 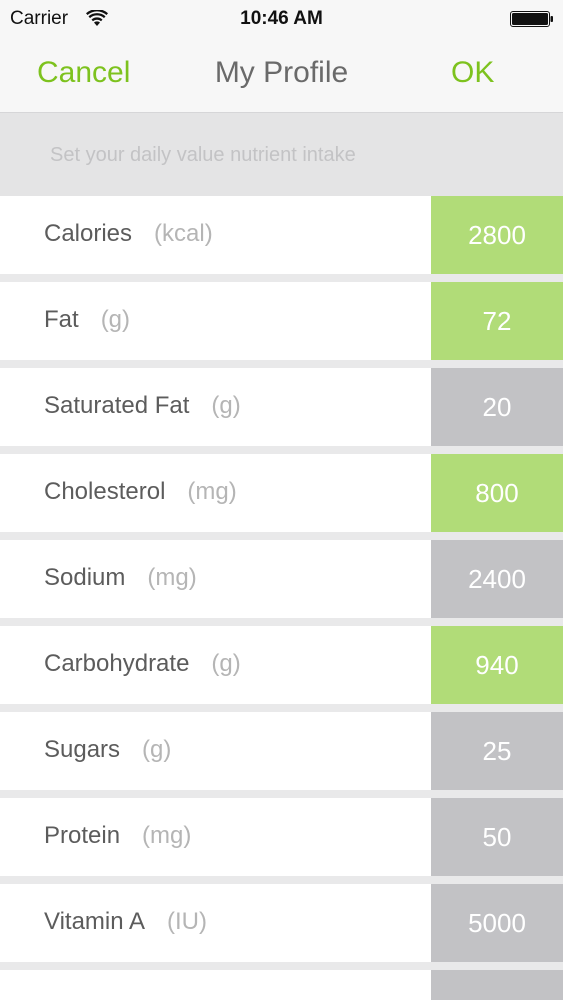 What do you see at coordinates (497, 665) in the screenshot?
I see `nutrient-value-field: 940` at bounding box center [497, 665].